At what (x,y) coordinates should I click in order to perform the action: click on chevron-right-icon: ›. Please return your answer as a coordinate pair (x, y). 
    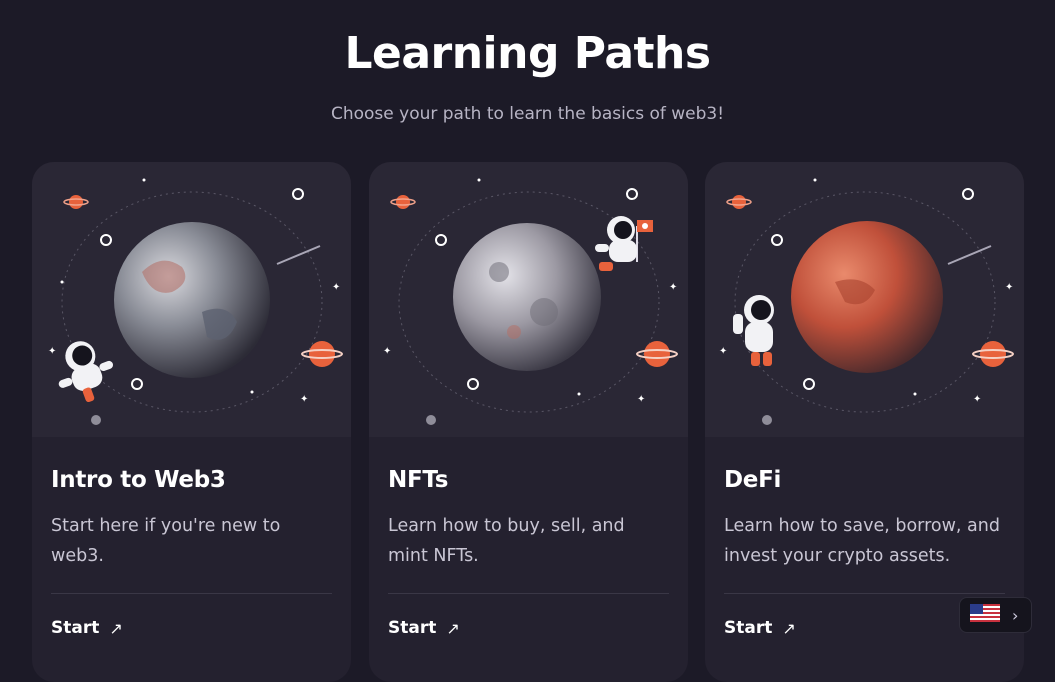
    Looking at the image, I should click on (1015, 615).